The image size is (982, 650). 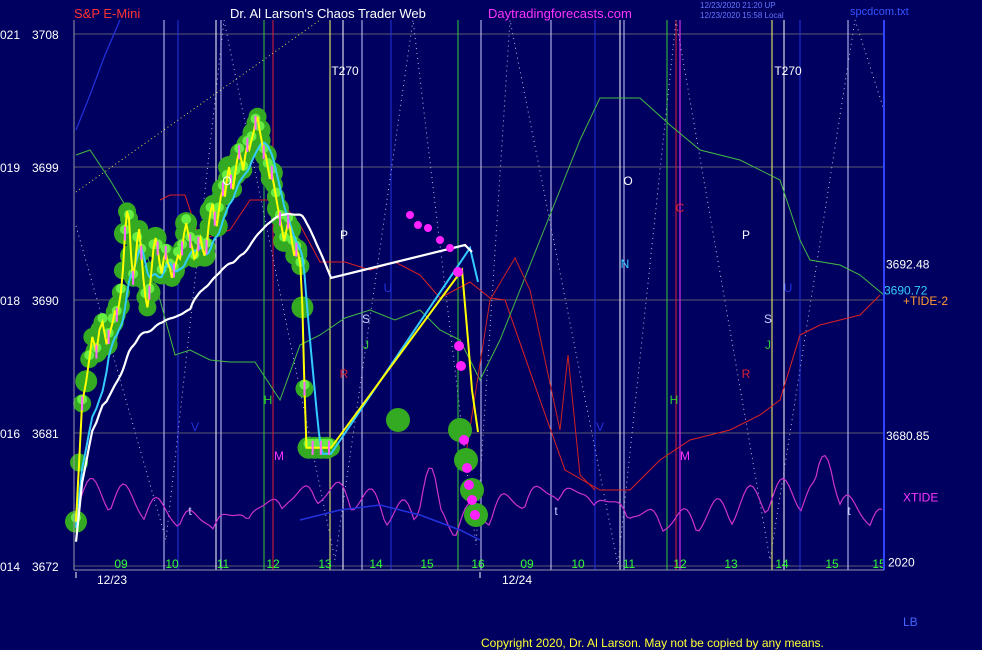 I want to click on y-tick-price: 3690, so click(x=45, y=301).